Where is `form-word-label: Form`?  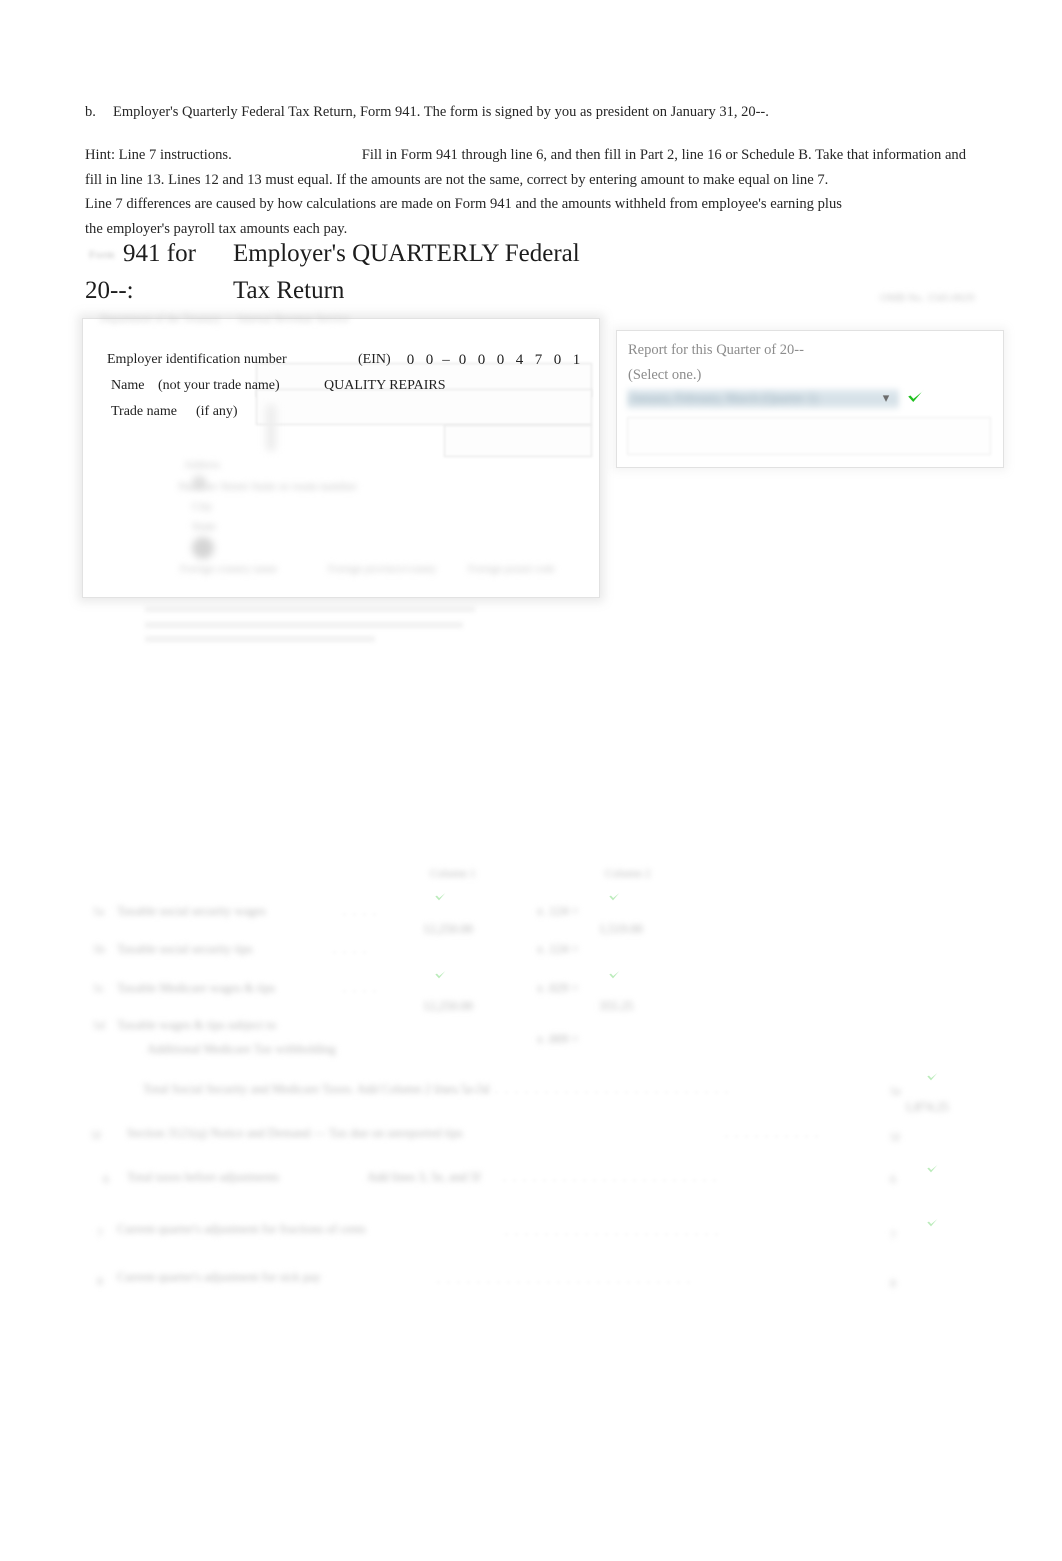 form-word-label: Form is located at coordinates (102, 255).